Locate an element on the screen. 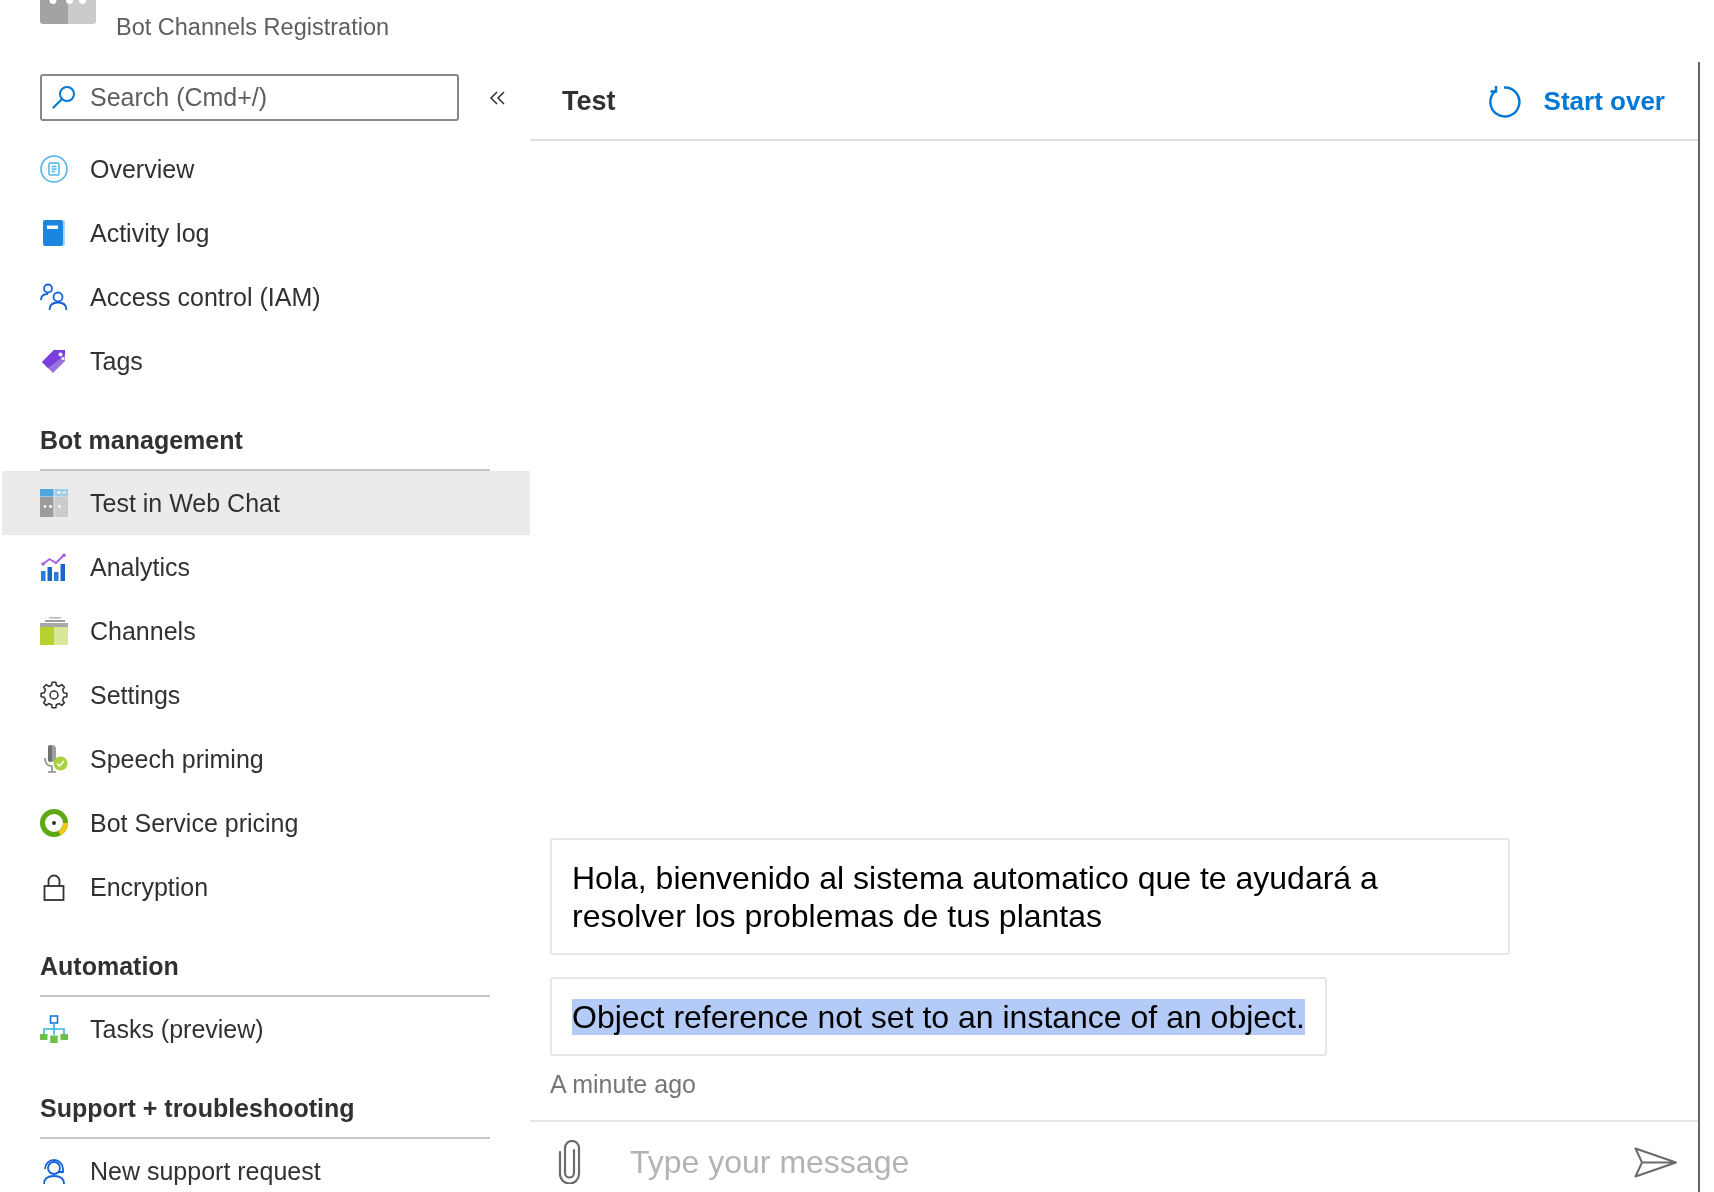 The image size is (1714, 1192). bar-chart-icon is located at coordinates (54, 567).